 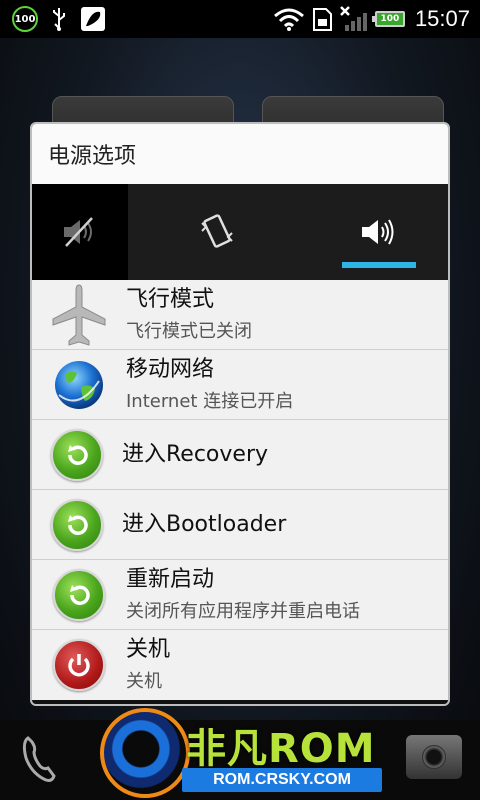 What do you see at coordinates (243, 611) in the screenshot?
I see `reboot-subtitle: 关闭所有应用程序并重启电话` at bounding box center [243, 611].